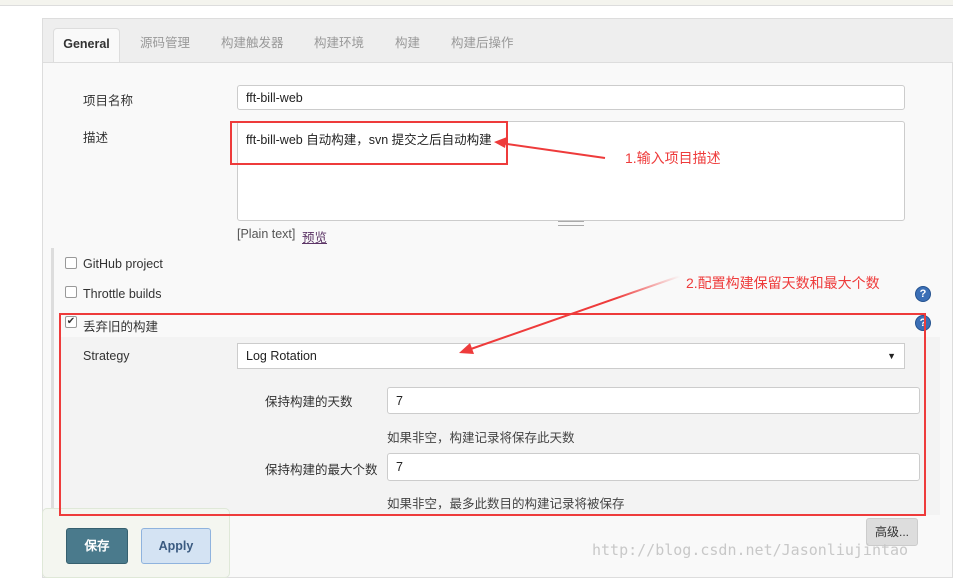 This screenshot has height=578, width=953. Describe the element at coordinates (750, 550) in the screenshot. I see `watermark: http://blog.csdn.net/Jasonliujintao` at that location.